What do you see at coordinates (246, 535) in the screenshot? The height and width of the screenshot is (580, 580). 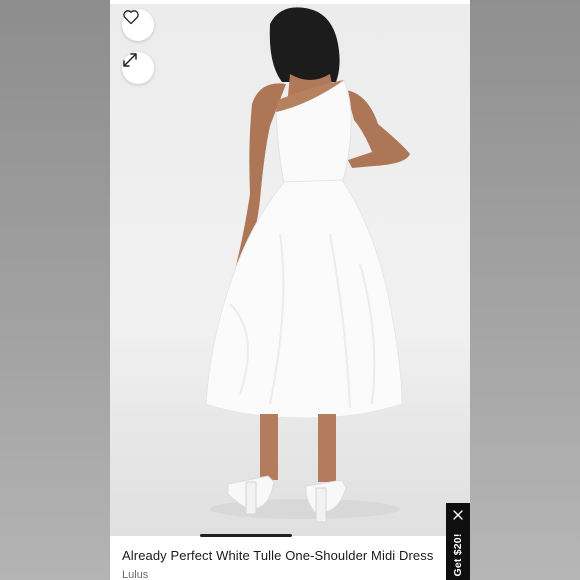 I see `carousel-indicator` at bounding box center [246, 535].